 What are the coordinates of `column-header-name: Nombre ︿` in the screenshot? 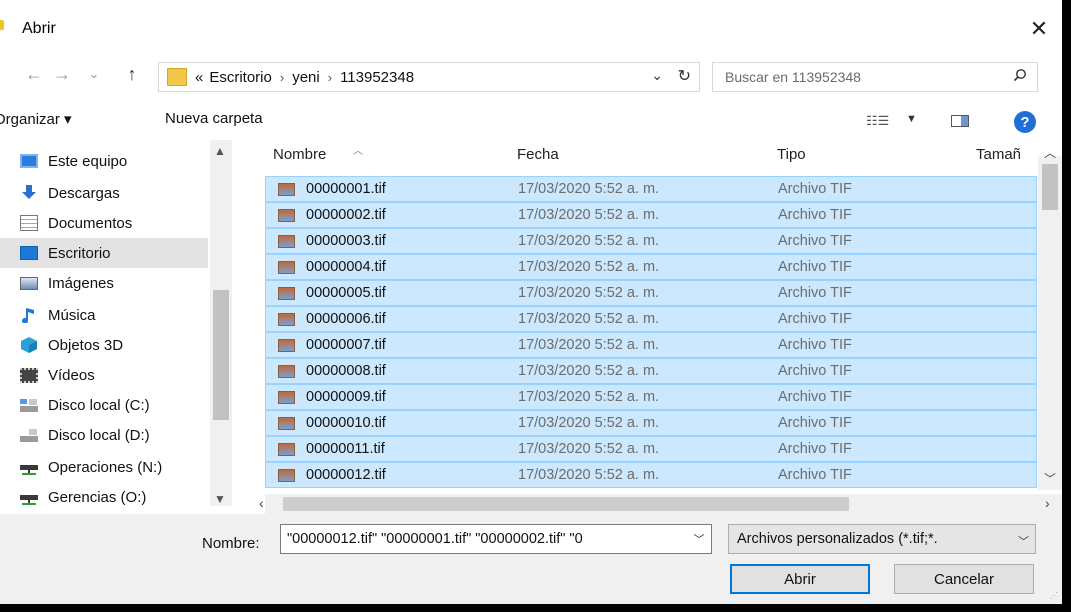 It's located at (318, 154).